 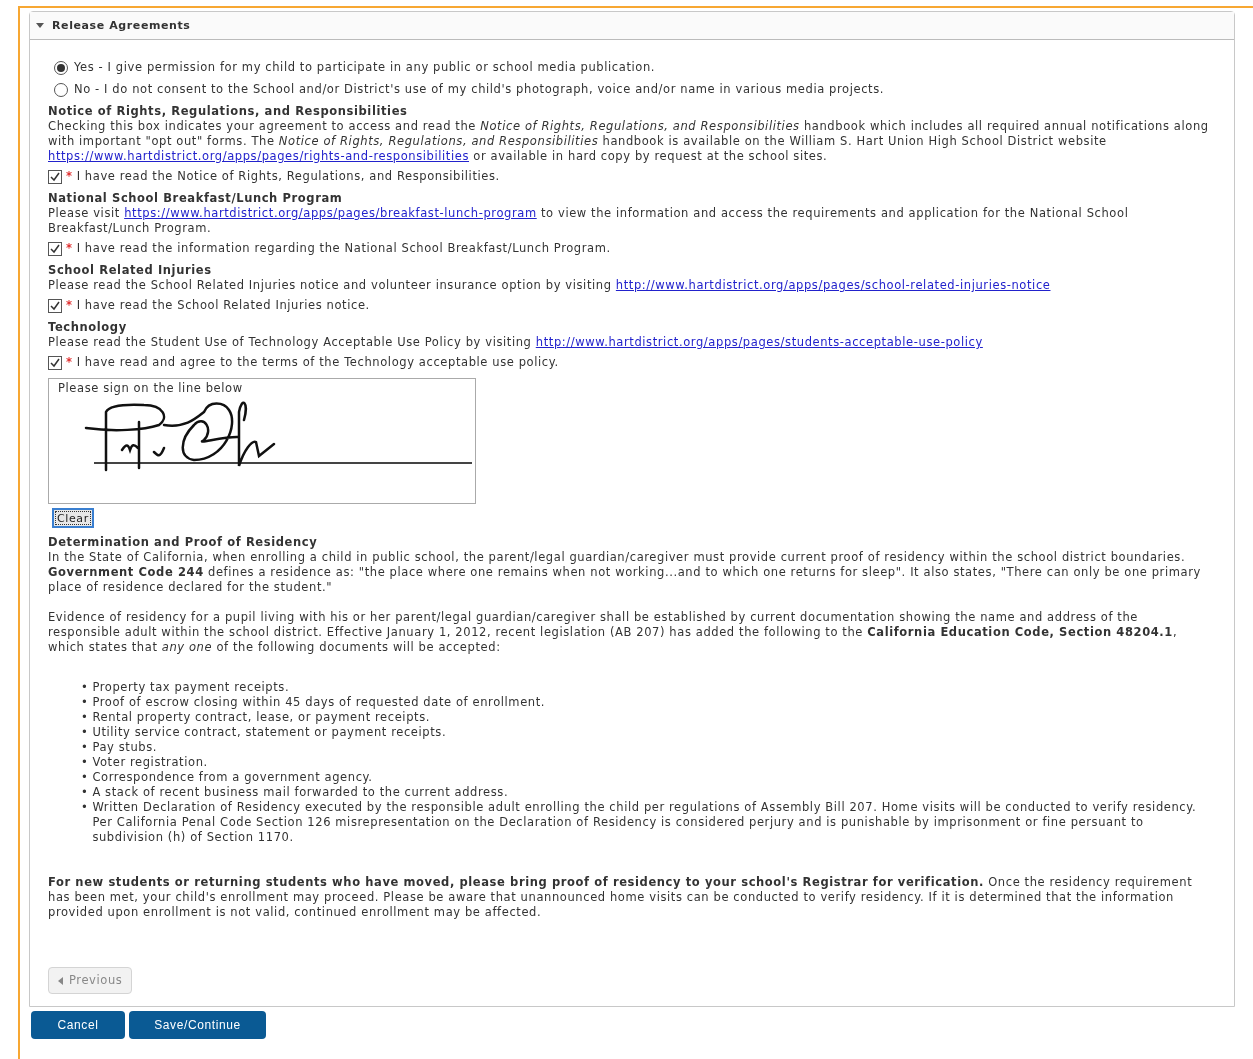 What do you see at coordinates (759, 342) in the screenshot?
I see `link: http://www.hartdistrict.org/apps/pages/students-acceptable-use-policy` at bounding box center [759, 342].